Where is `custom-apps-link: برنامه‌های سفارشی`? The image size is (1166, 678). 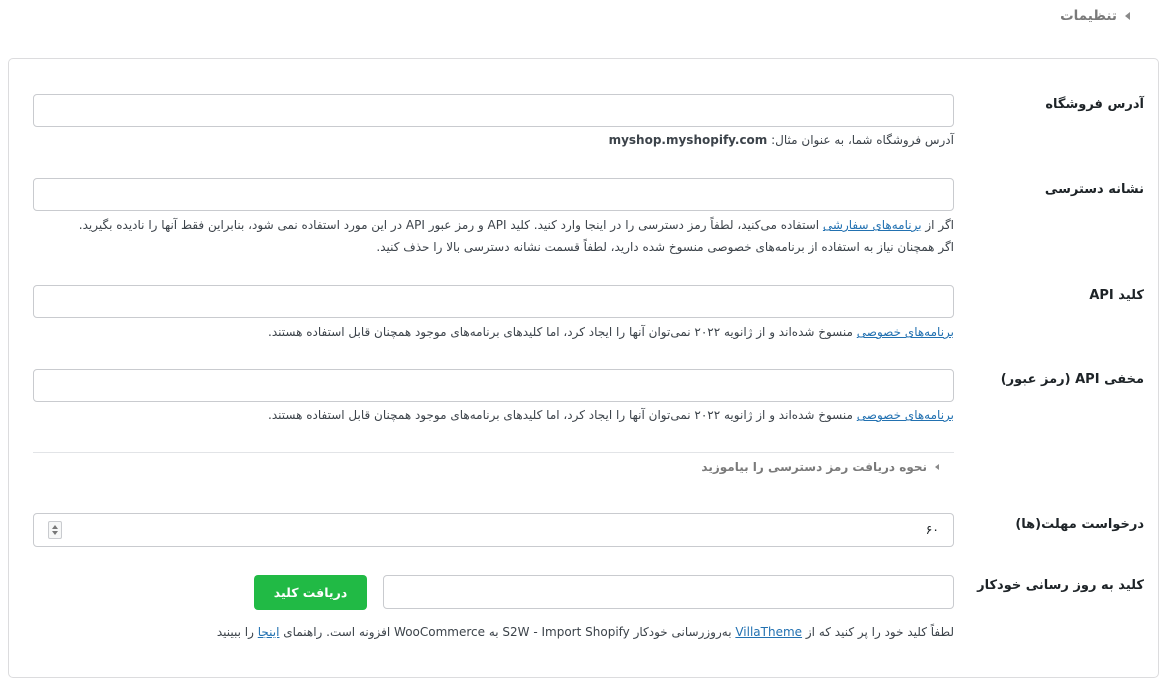
custom-apps-link: برنامه‌های سفارشی is located at coordinates (872, 225).